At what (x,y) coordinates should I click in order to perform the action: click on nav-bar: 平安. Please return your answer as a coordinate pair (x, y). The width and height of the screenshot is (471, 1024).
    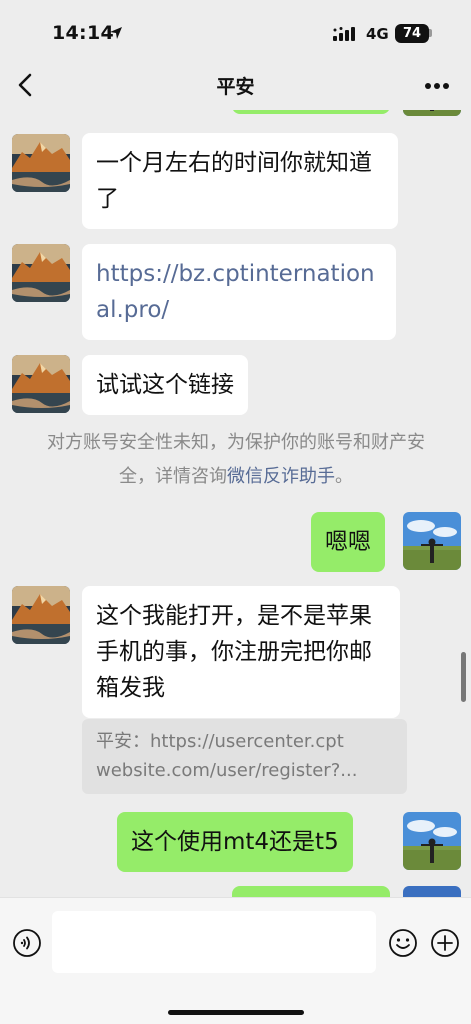
    Looking at the image, I should click on (235, 85).